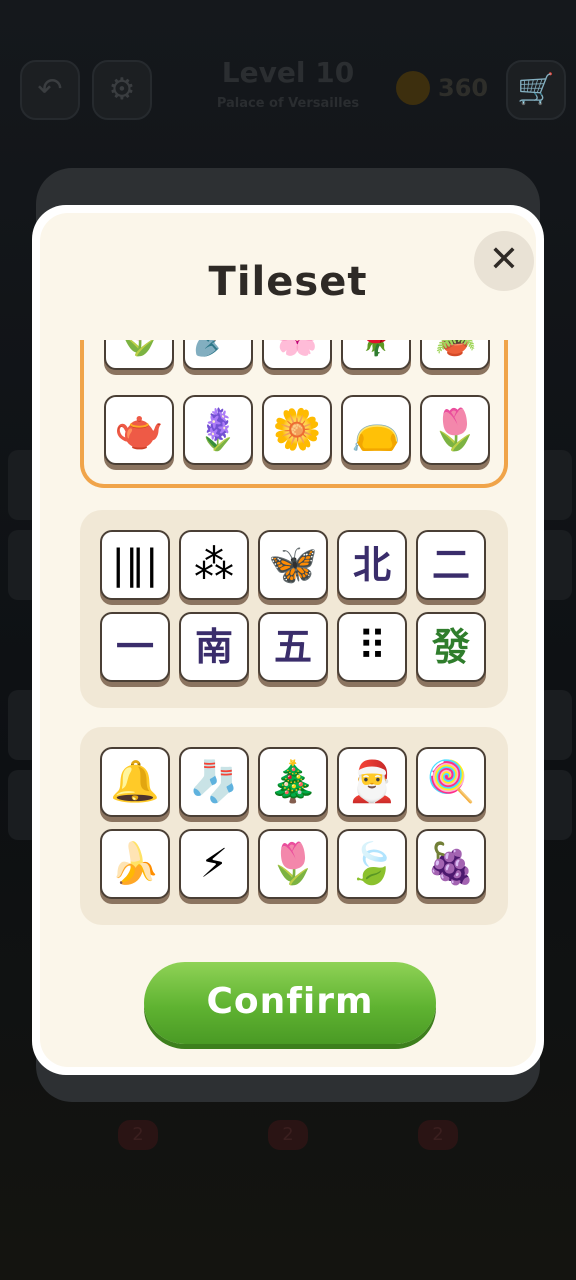 The image size is (576, 1280). I want to click on tile-south-char: 南, so click(214, 647).